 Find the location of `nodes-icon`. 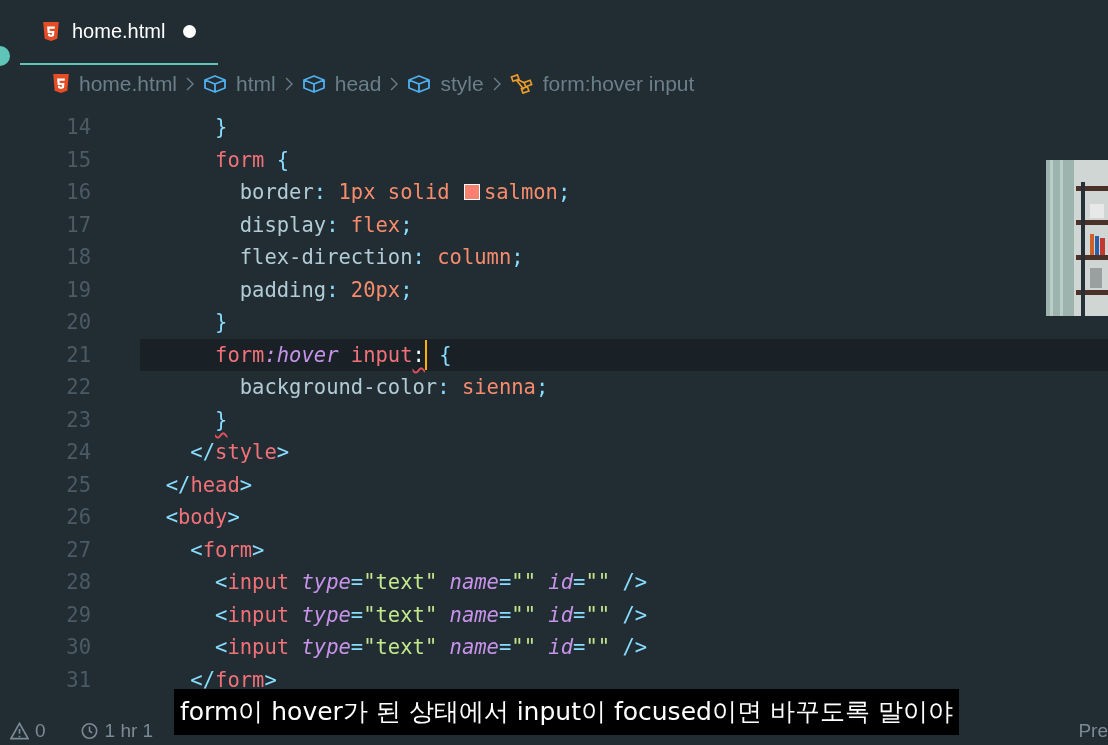

nodes-icon is located at coordinates (521, 84).